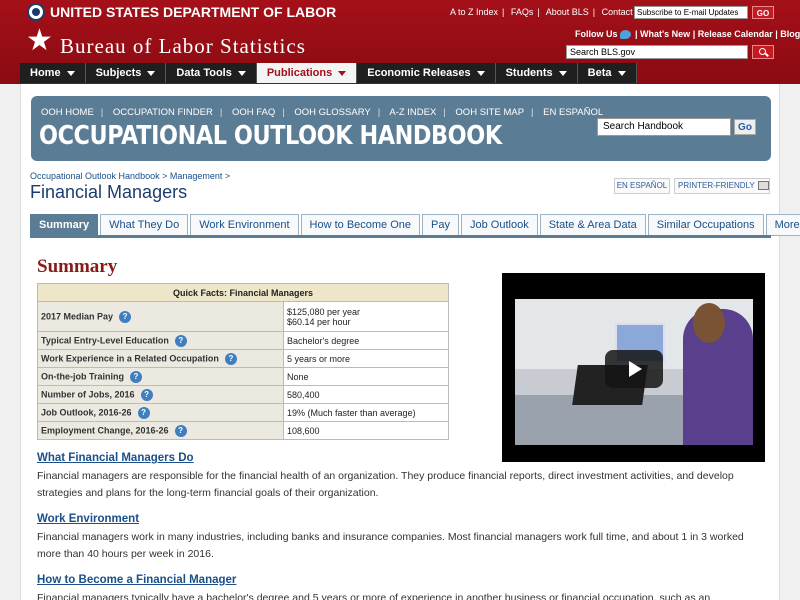  I want to click on nav-home: Home, so click(53, 73).